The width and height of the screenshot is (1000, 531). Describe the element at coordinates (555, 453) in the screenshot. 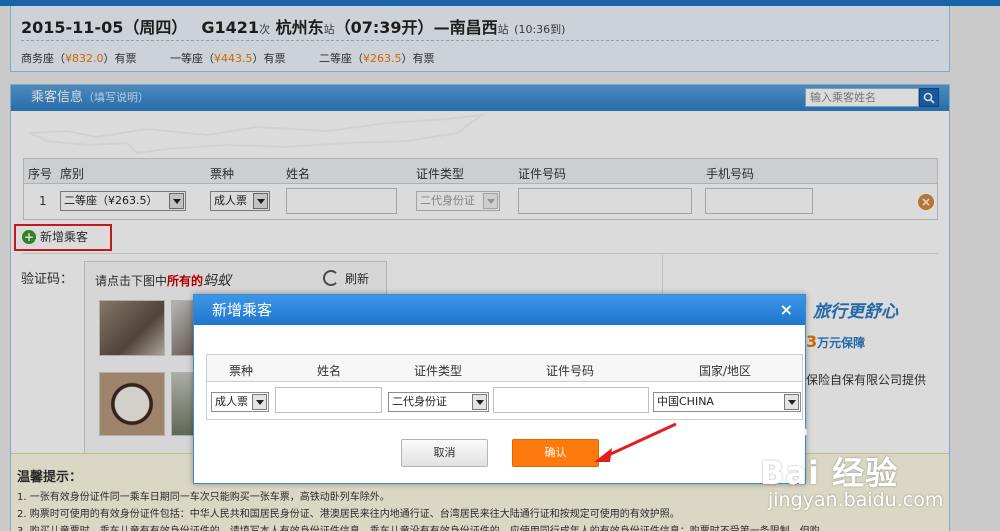

I see `confirm-button: 确认` at that location.